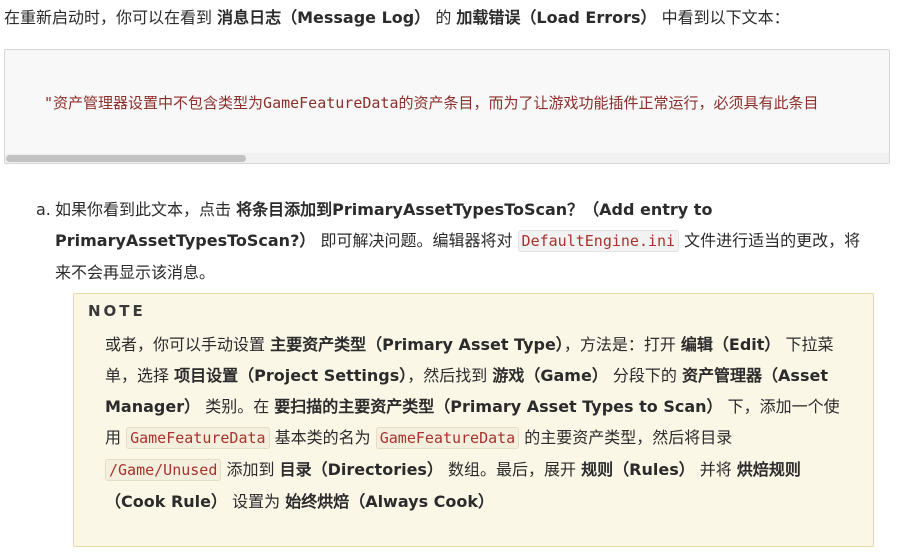 The image size is (900, 555). I want to click on note-title: NOTE, so click(117, 311).